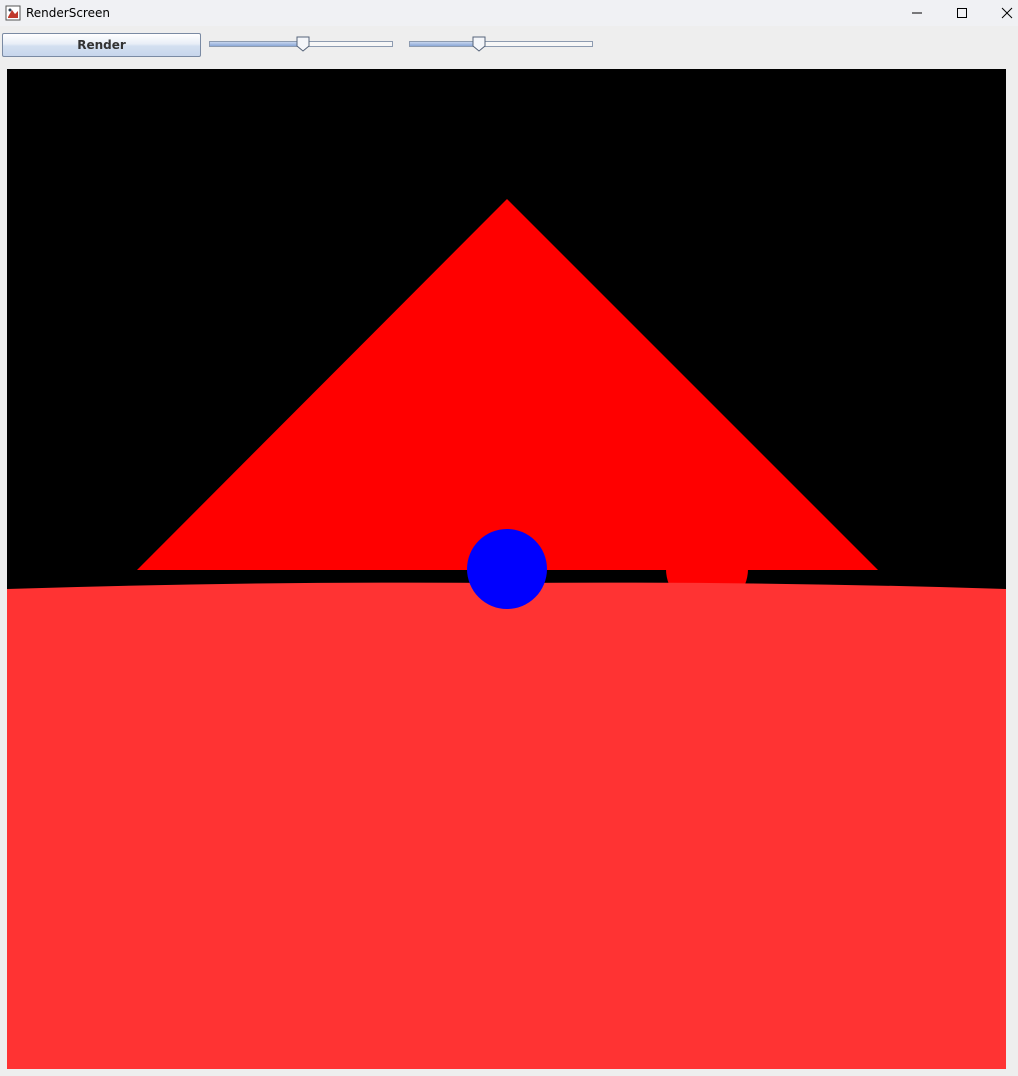 The height and width of the screenshot is (1076, 1018). Describe the element at coordinates (68, 13) in the screenshot. I see `window-title: RenderScreen` at that location.